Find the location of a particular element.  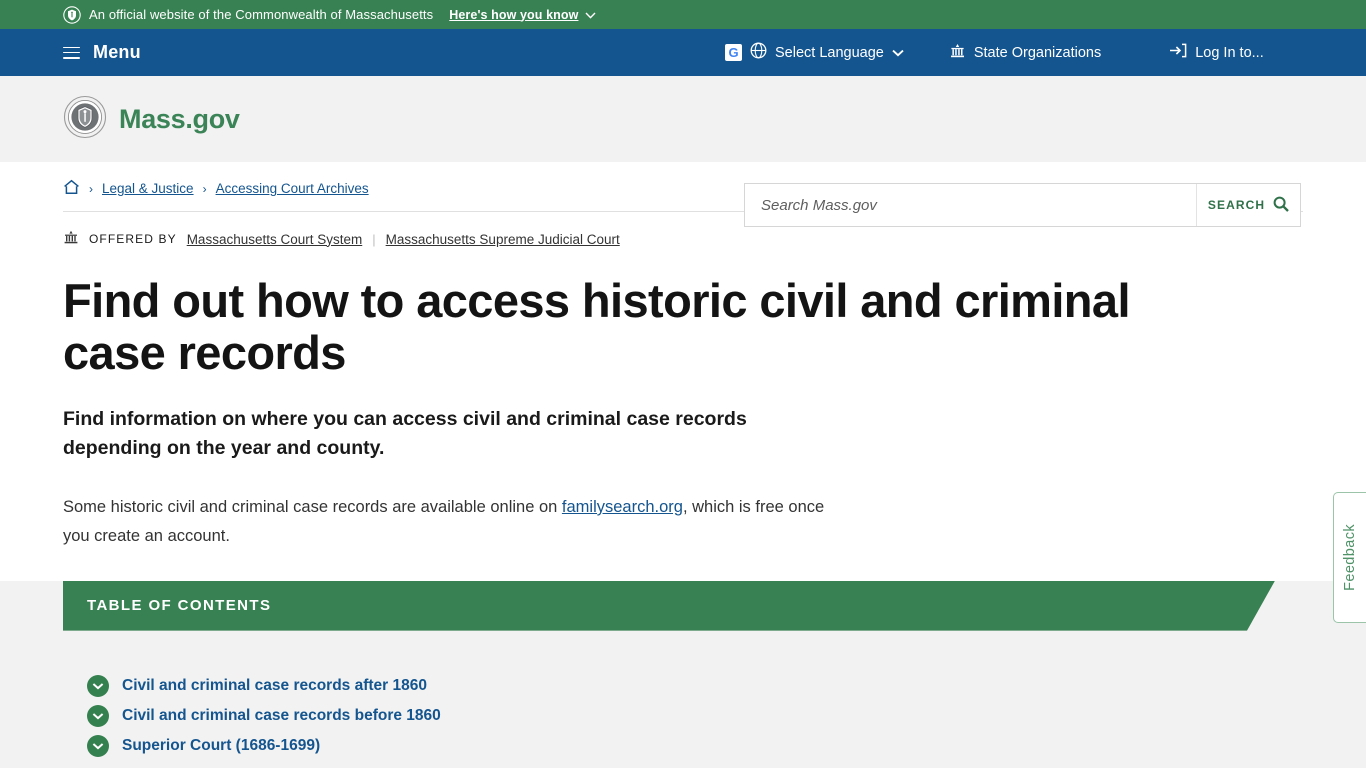

heres-how-you-know-label: Here's how you know is located at coordinates (514, 14).